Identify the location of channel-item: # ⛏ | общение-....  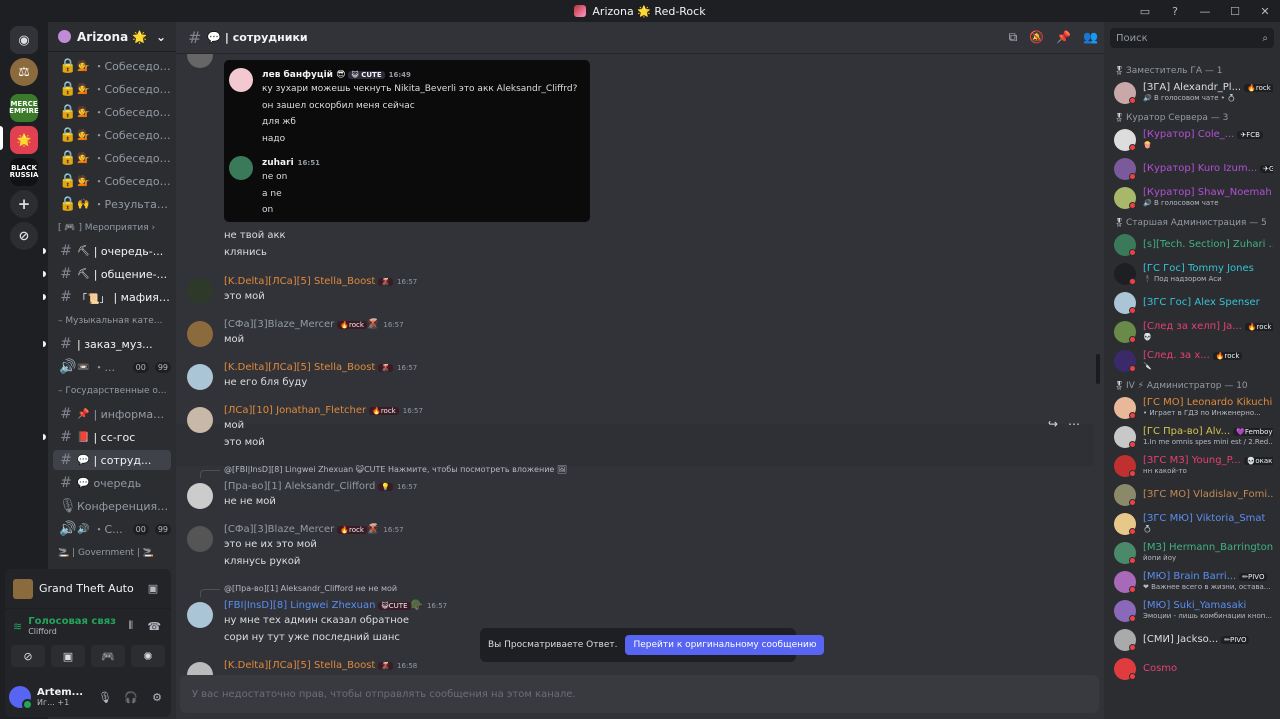
(112, 274).